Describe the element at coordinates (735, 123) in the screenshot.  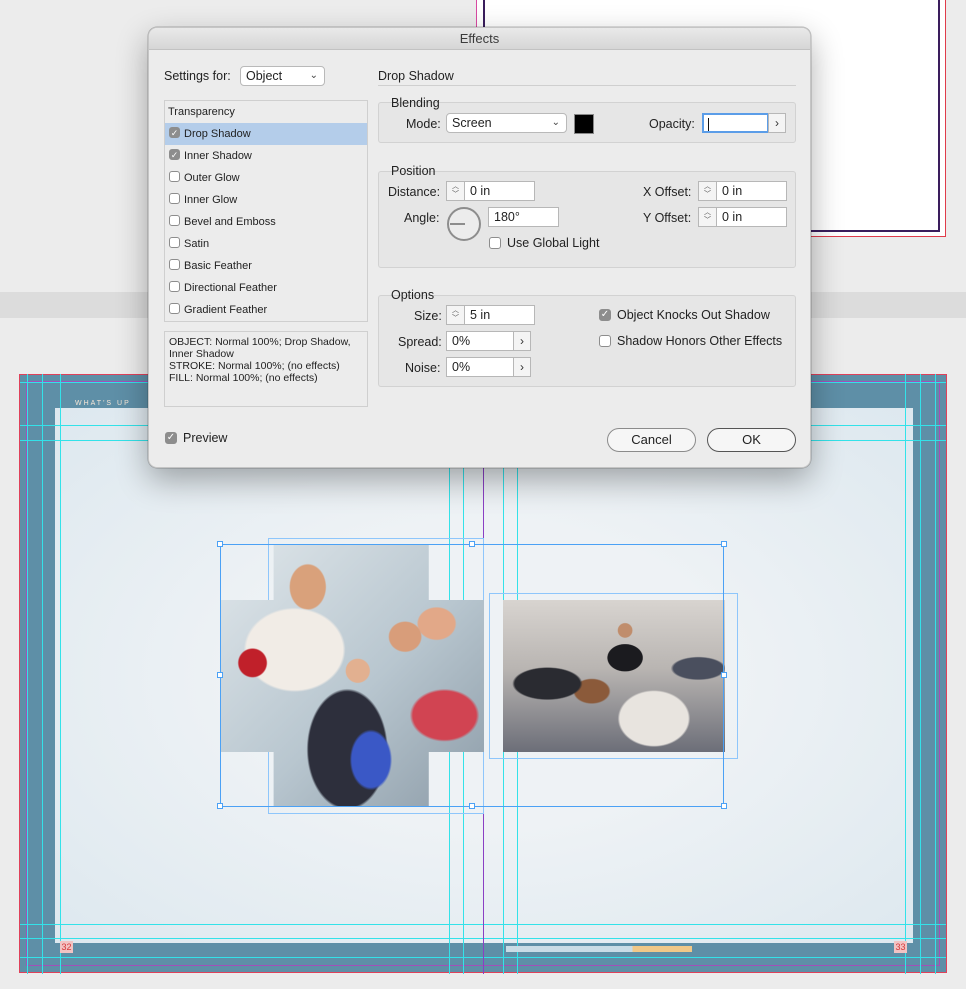
I see `opacity-input` at that location.